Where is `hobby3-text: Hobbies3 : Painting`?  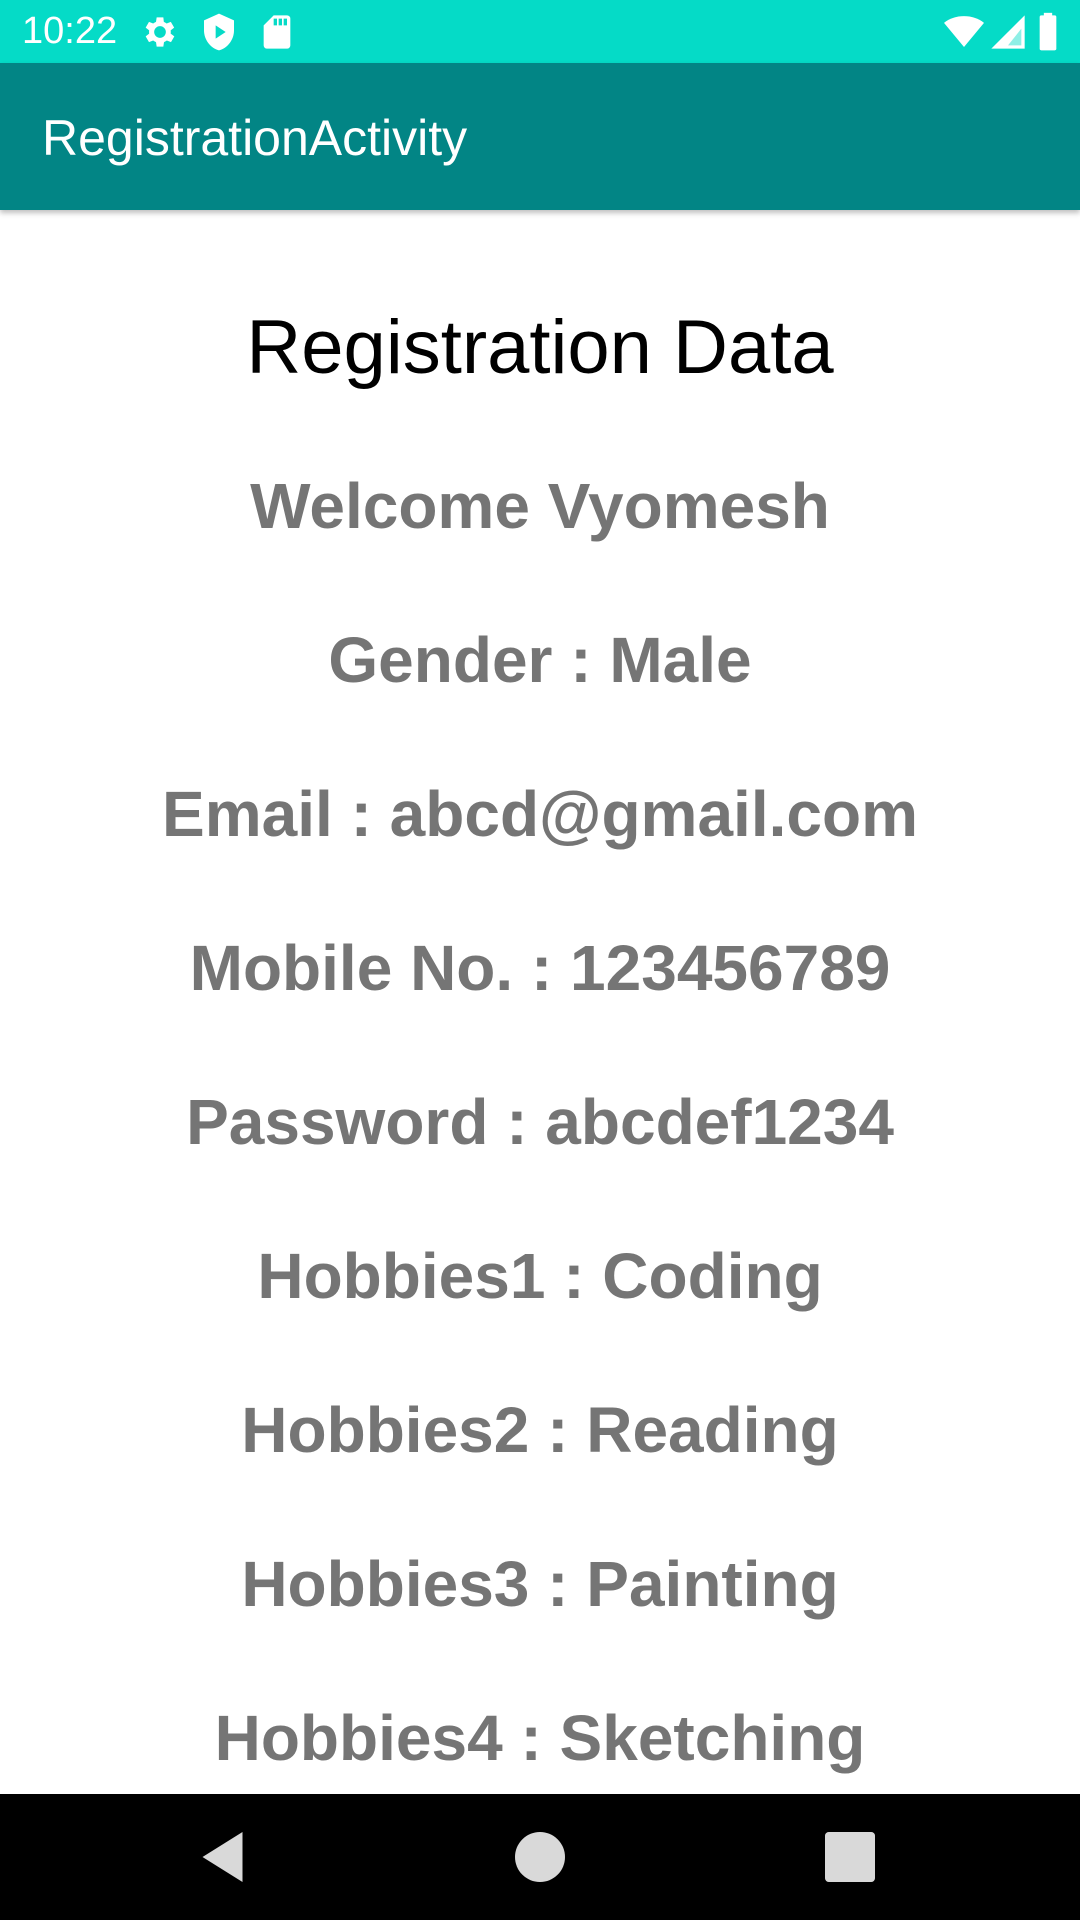 hobby3-text: Hobbies3 : Painting is located at coordinates (540, 1584).